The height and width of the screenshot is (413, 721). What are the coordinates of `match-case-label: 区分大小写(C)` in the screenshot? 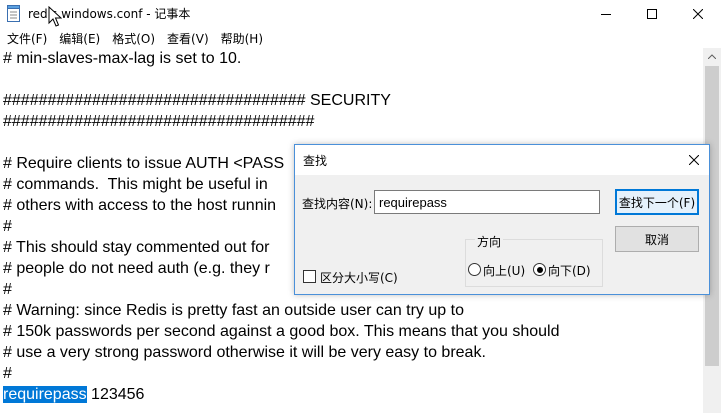 It's located at (359, 278).